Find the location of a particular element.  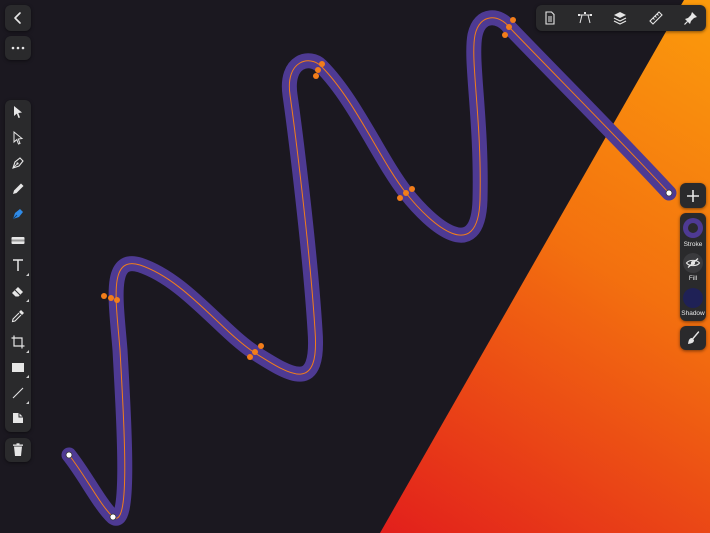

document-icon is located at coordinates (550, 18).